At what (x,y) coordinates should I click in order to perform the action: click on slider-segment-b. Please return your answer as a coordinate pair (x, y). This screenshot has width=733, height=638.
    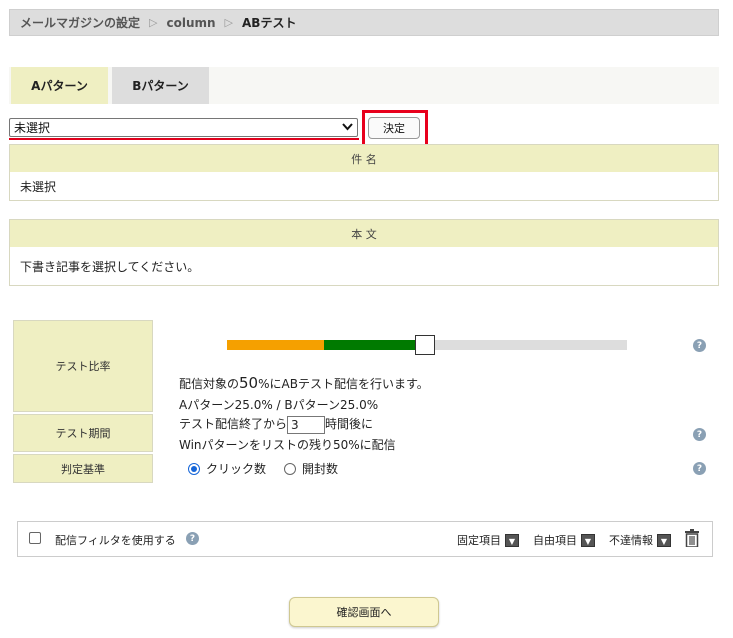
    Looking at the image, I should click on (372, 345).